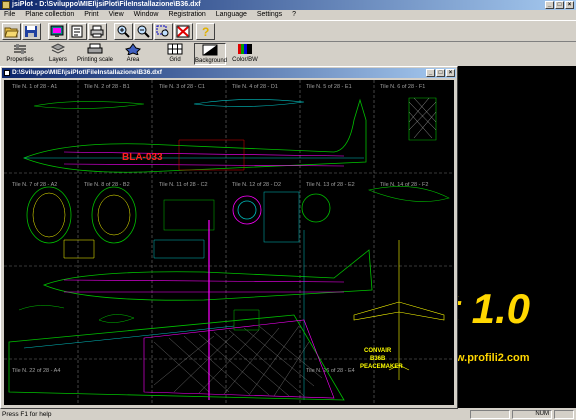 This screenshot has width=576, height=420. What do you see at coordinates (450, 73) in the screenshot?
I see `doc-close-button: ×` at bounding box center [450, 73].